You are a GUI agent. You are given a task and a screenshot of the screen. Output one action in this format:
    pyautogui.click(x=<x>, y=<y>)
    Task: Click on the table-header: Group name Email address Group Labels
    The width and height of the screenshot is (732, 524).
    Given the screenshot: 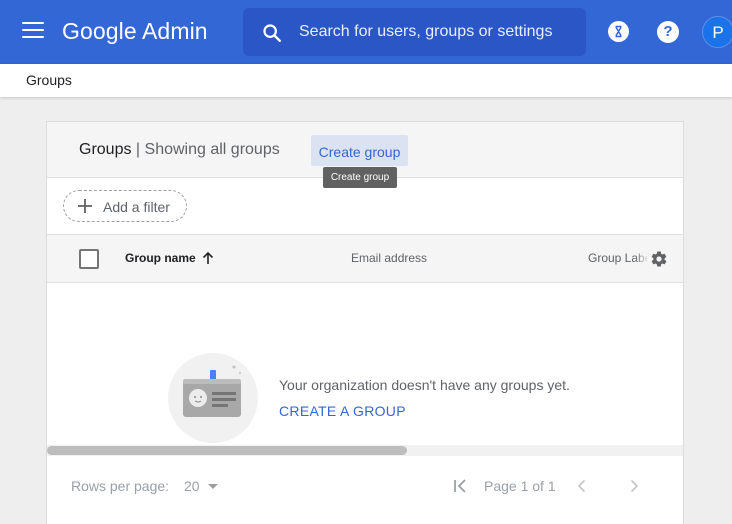 What is the action you would take?
    pyautogui.click(x=365, y=258)
    